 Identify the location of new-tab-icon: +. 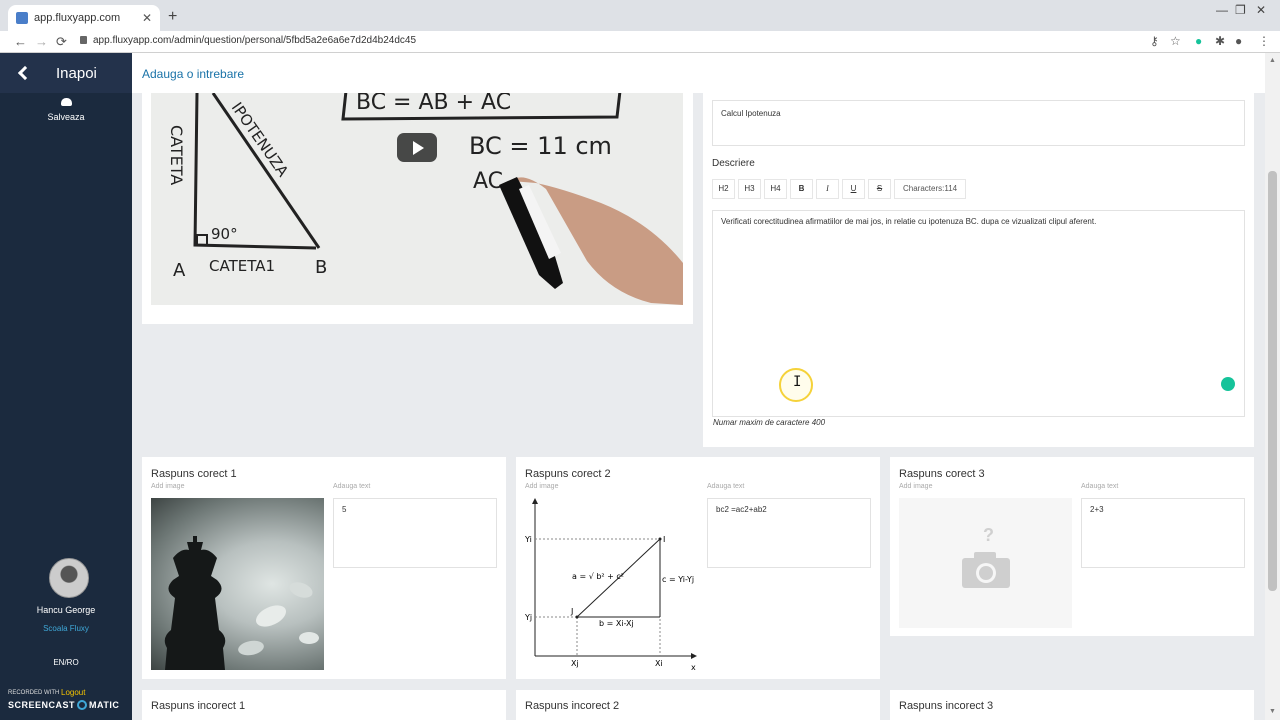
(172, 17).